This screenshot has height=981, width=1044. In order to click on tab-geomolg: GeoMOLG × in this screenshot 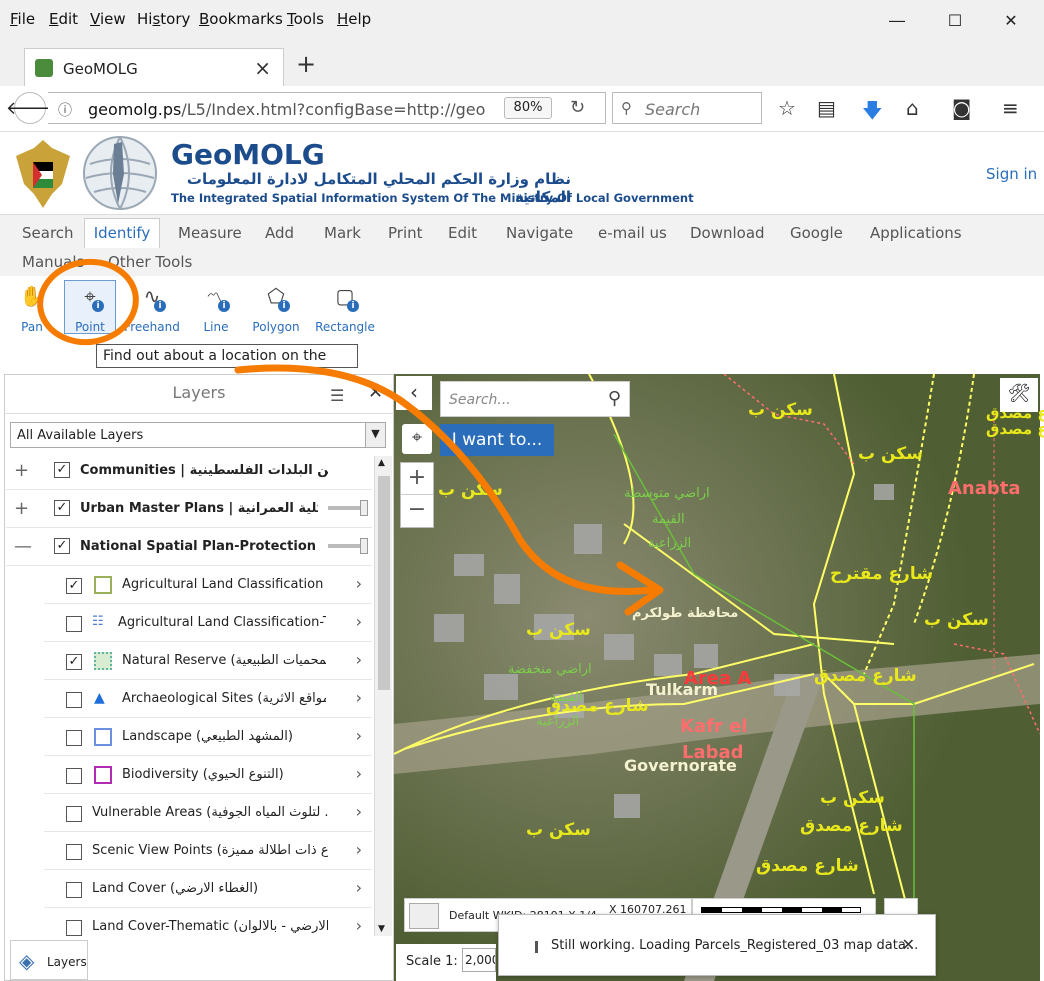, I will do `click(154, 68)`.